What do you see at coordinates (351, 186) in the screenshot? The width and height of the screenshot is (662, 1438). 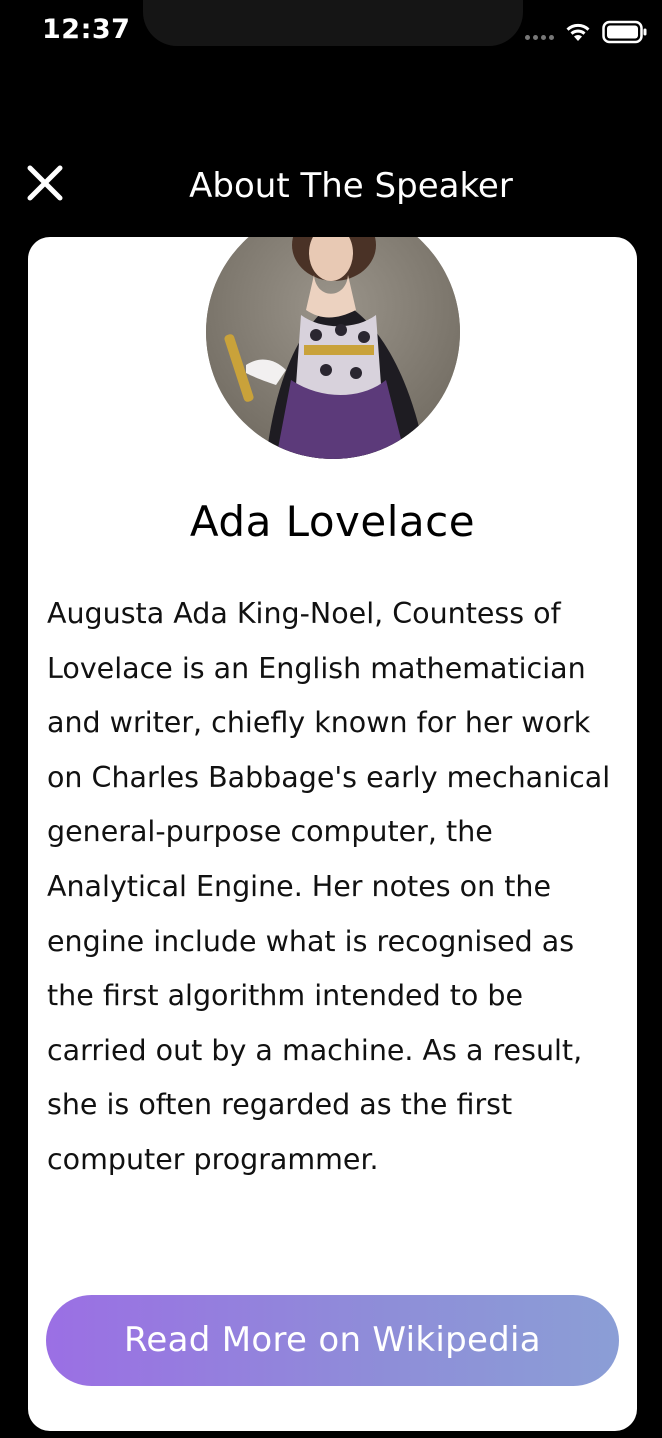 I see `page-title: About The Speaker` at bounding box center [351, 186].